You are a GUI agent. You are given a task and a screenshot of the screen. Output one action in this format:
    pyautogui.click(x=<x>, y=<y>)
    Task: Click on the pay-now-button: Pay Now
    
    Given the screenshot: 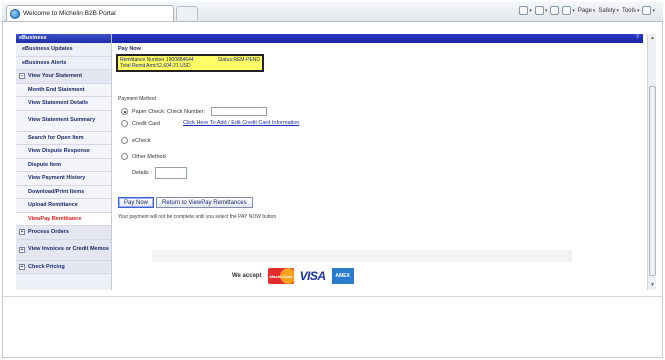 What is the action you would take?
    pyautogui.click(x=136, y=202)
    